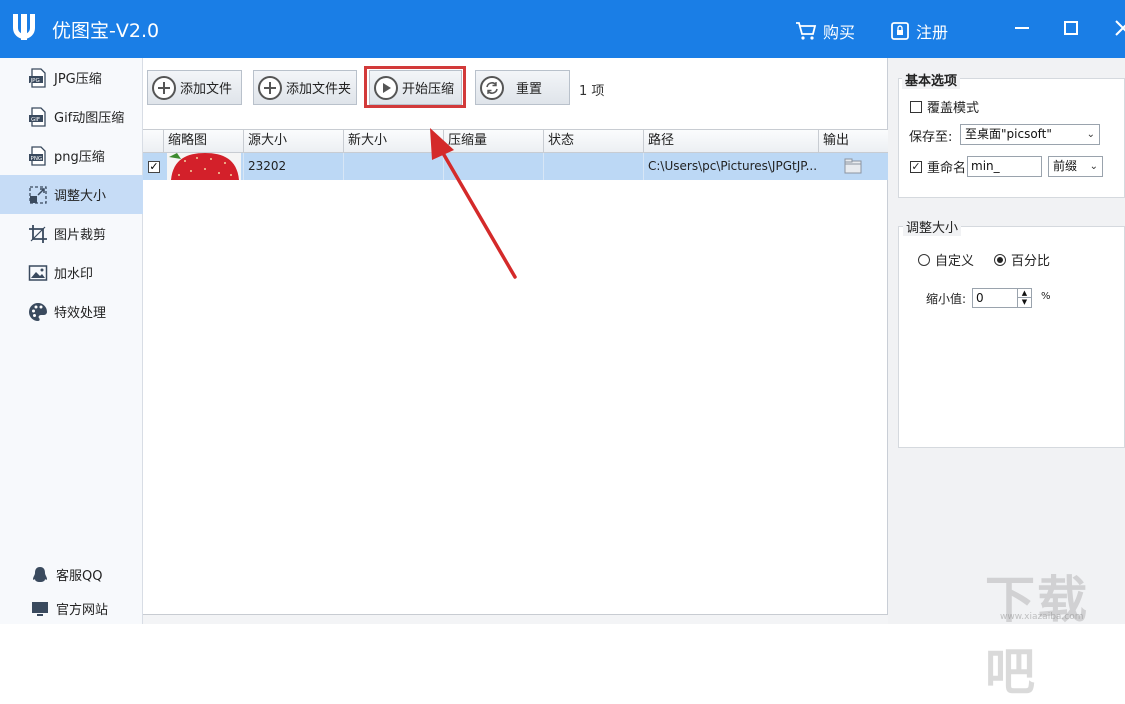  What do you see at coordinates (1008, 134) in the screenshot?
I see `save-to-value: 至桌面"picsoft"` at bounding box center [1008, 134].